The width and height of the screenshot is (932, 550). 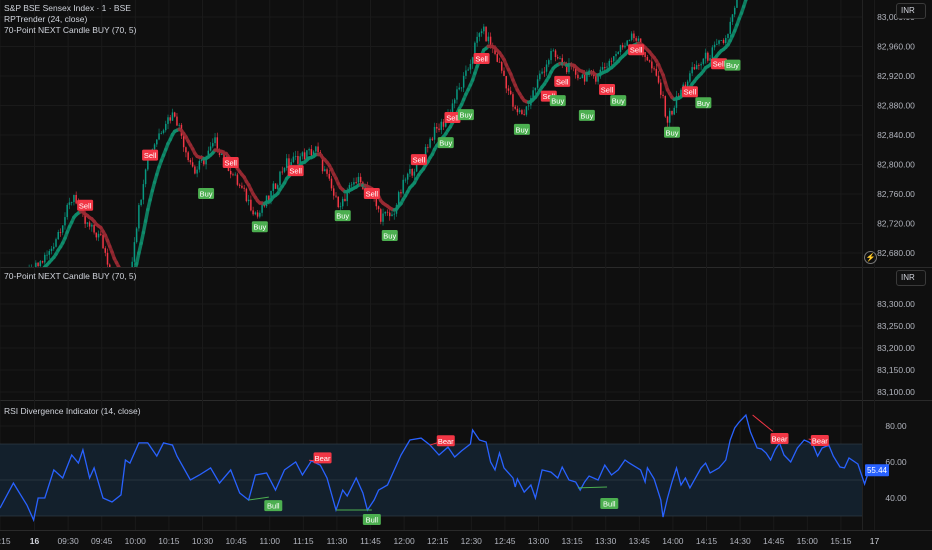 What do you see at coordinates (70, 30) in the screenshot?
I see `indicator-candle-buy-label: 70-Point NEXT Candle BUY (70, 5)` at bounding box center [70, 30].